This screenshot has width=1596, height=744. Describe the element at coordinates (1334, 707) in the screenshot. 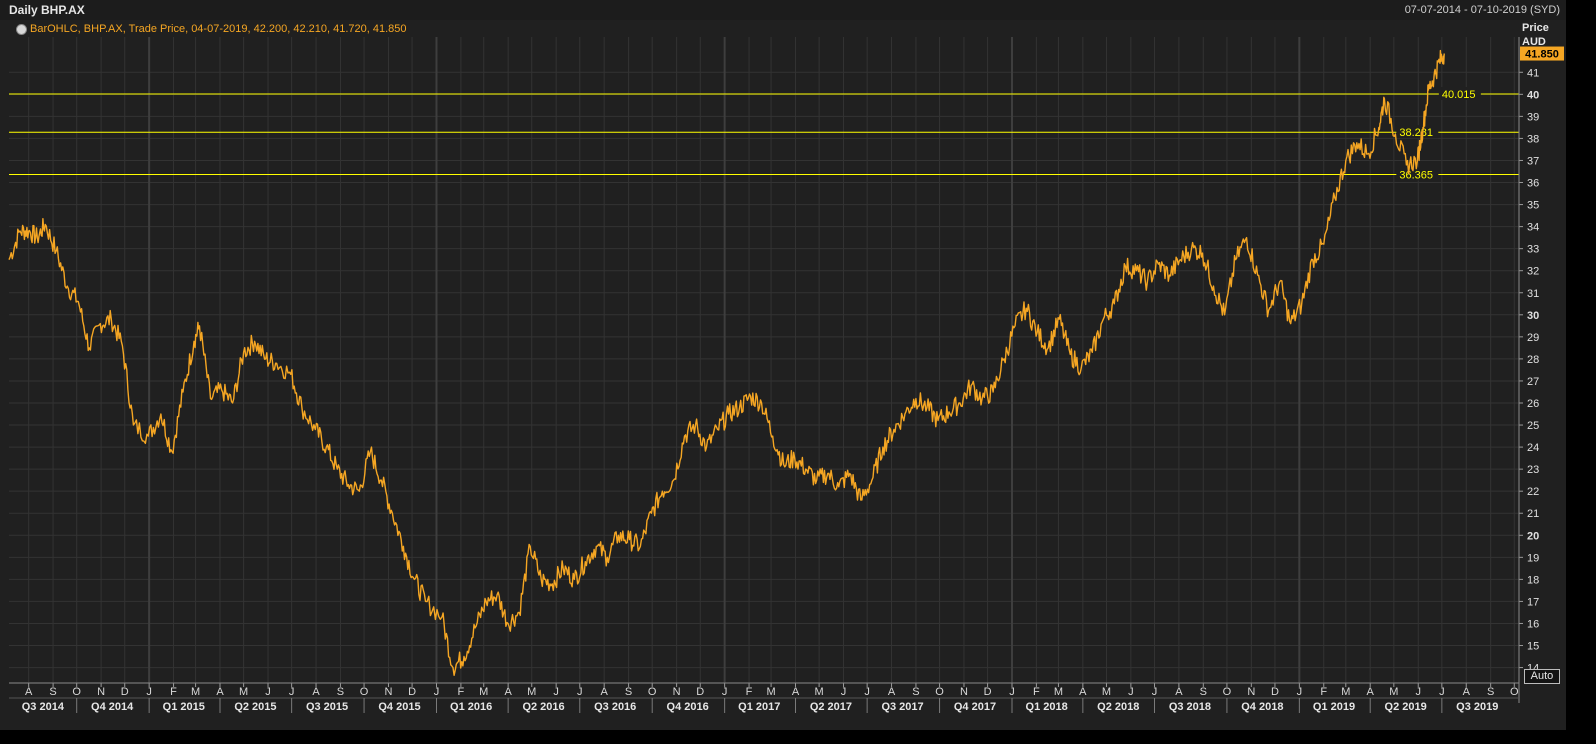

I see `quarter-label: Q1 2019` at that location.